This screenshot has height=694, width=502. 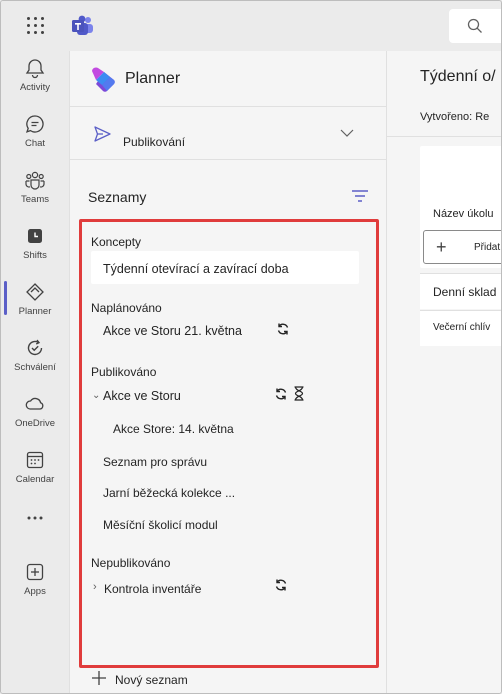 What do you see at coordinates (35, 69) in the screenshot?
I see `bell-icon` at bounding box center [35, 69].